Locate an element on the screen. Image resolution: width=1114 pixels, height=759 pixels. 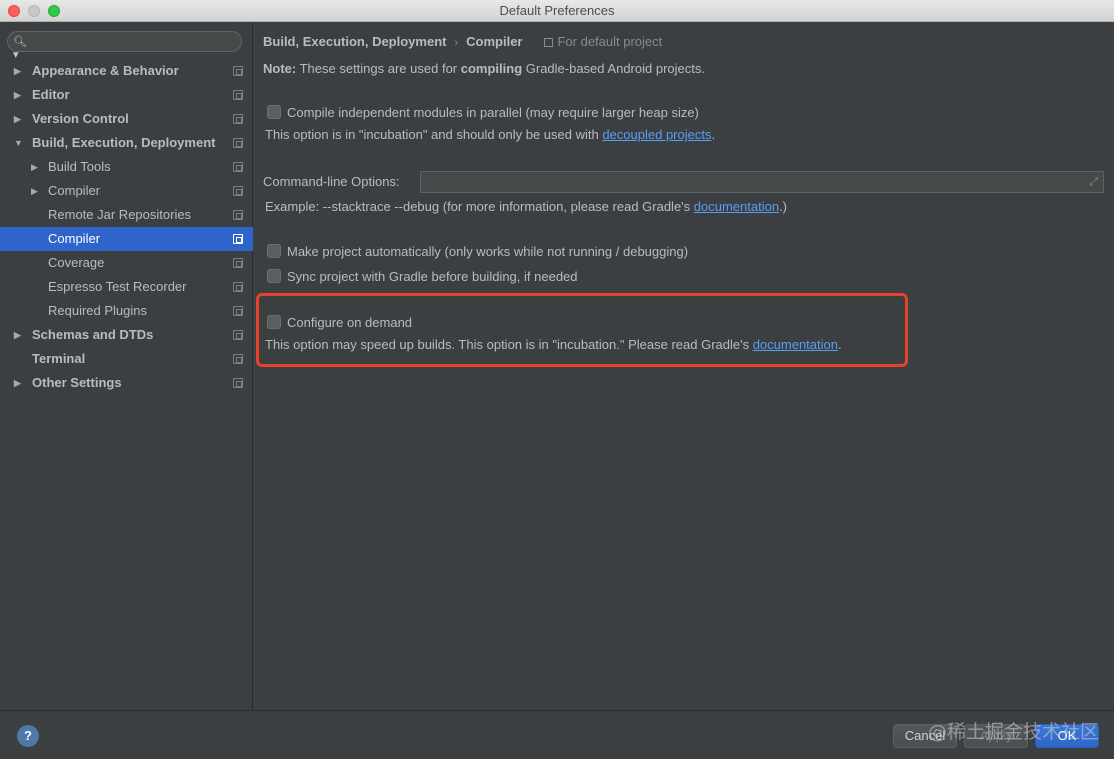
note-prefix: Note: is located at coordinates (280, 68).